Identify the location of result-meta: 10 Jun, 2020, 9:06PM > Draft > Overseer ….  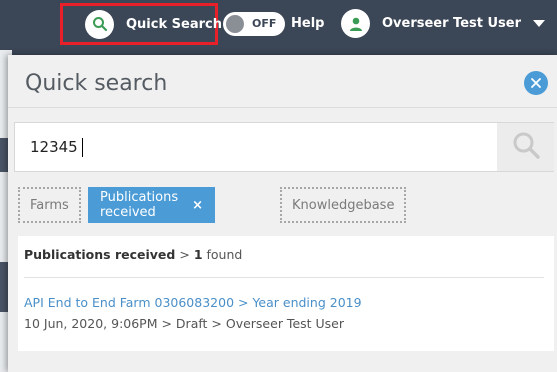
(184, 323).